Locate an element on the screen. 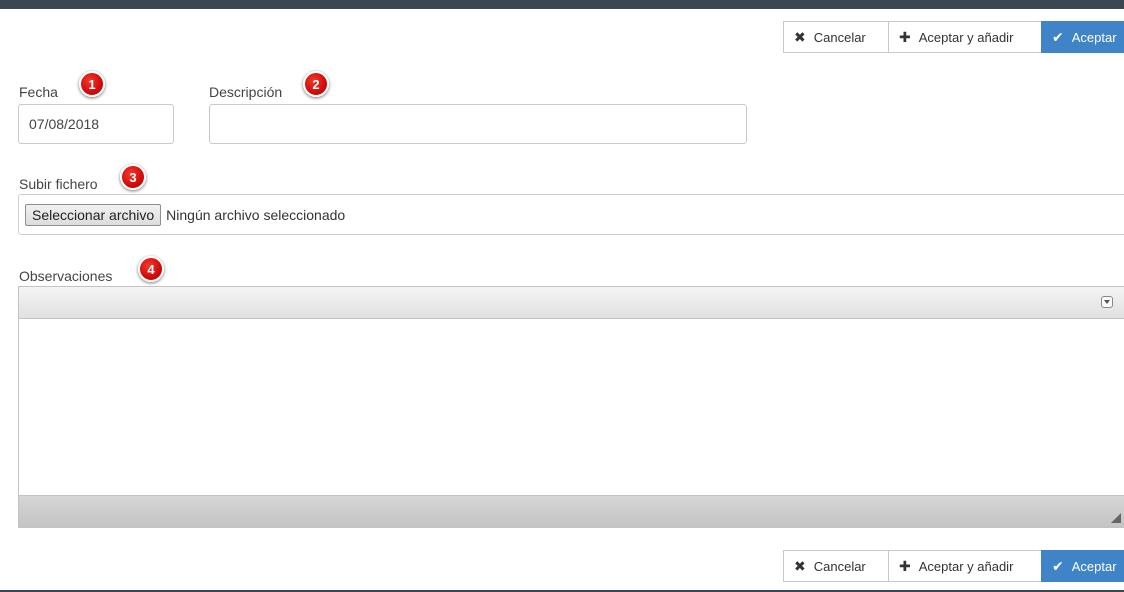  fecha-value: 07/08/2018 is located at coordinates (64, 124).